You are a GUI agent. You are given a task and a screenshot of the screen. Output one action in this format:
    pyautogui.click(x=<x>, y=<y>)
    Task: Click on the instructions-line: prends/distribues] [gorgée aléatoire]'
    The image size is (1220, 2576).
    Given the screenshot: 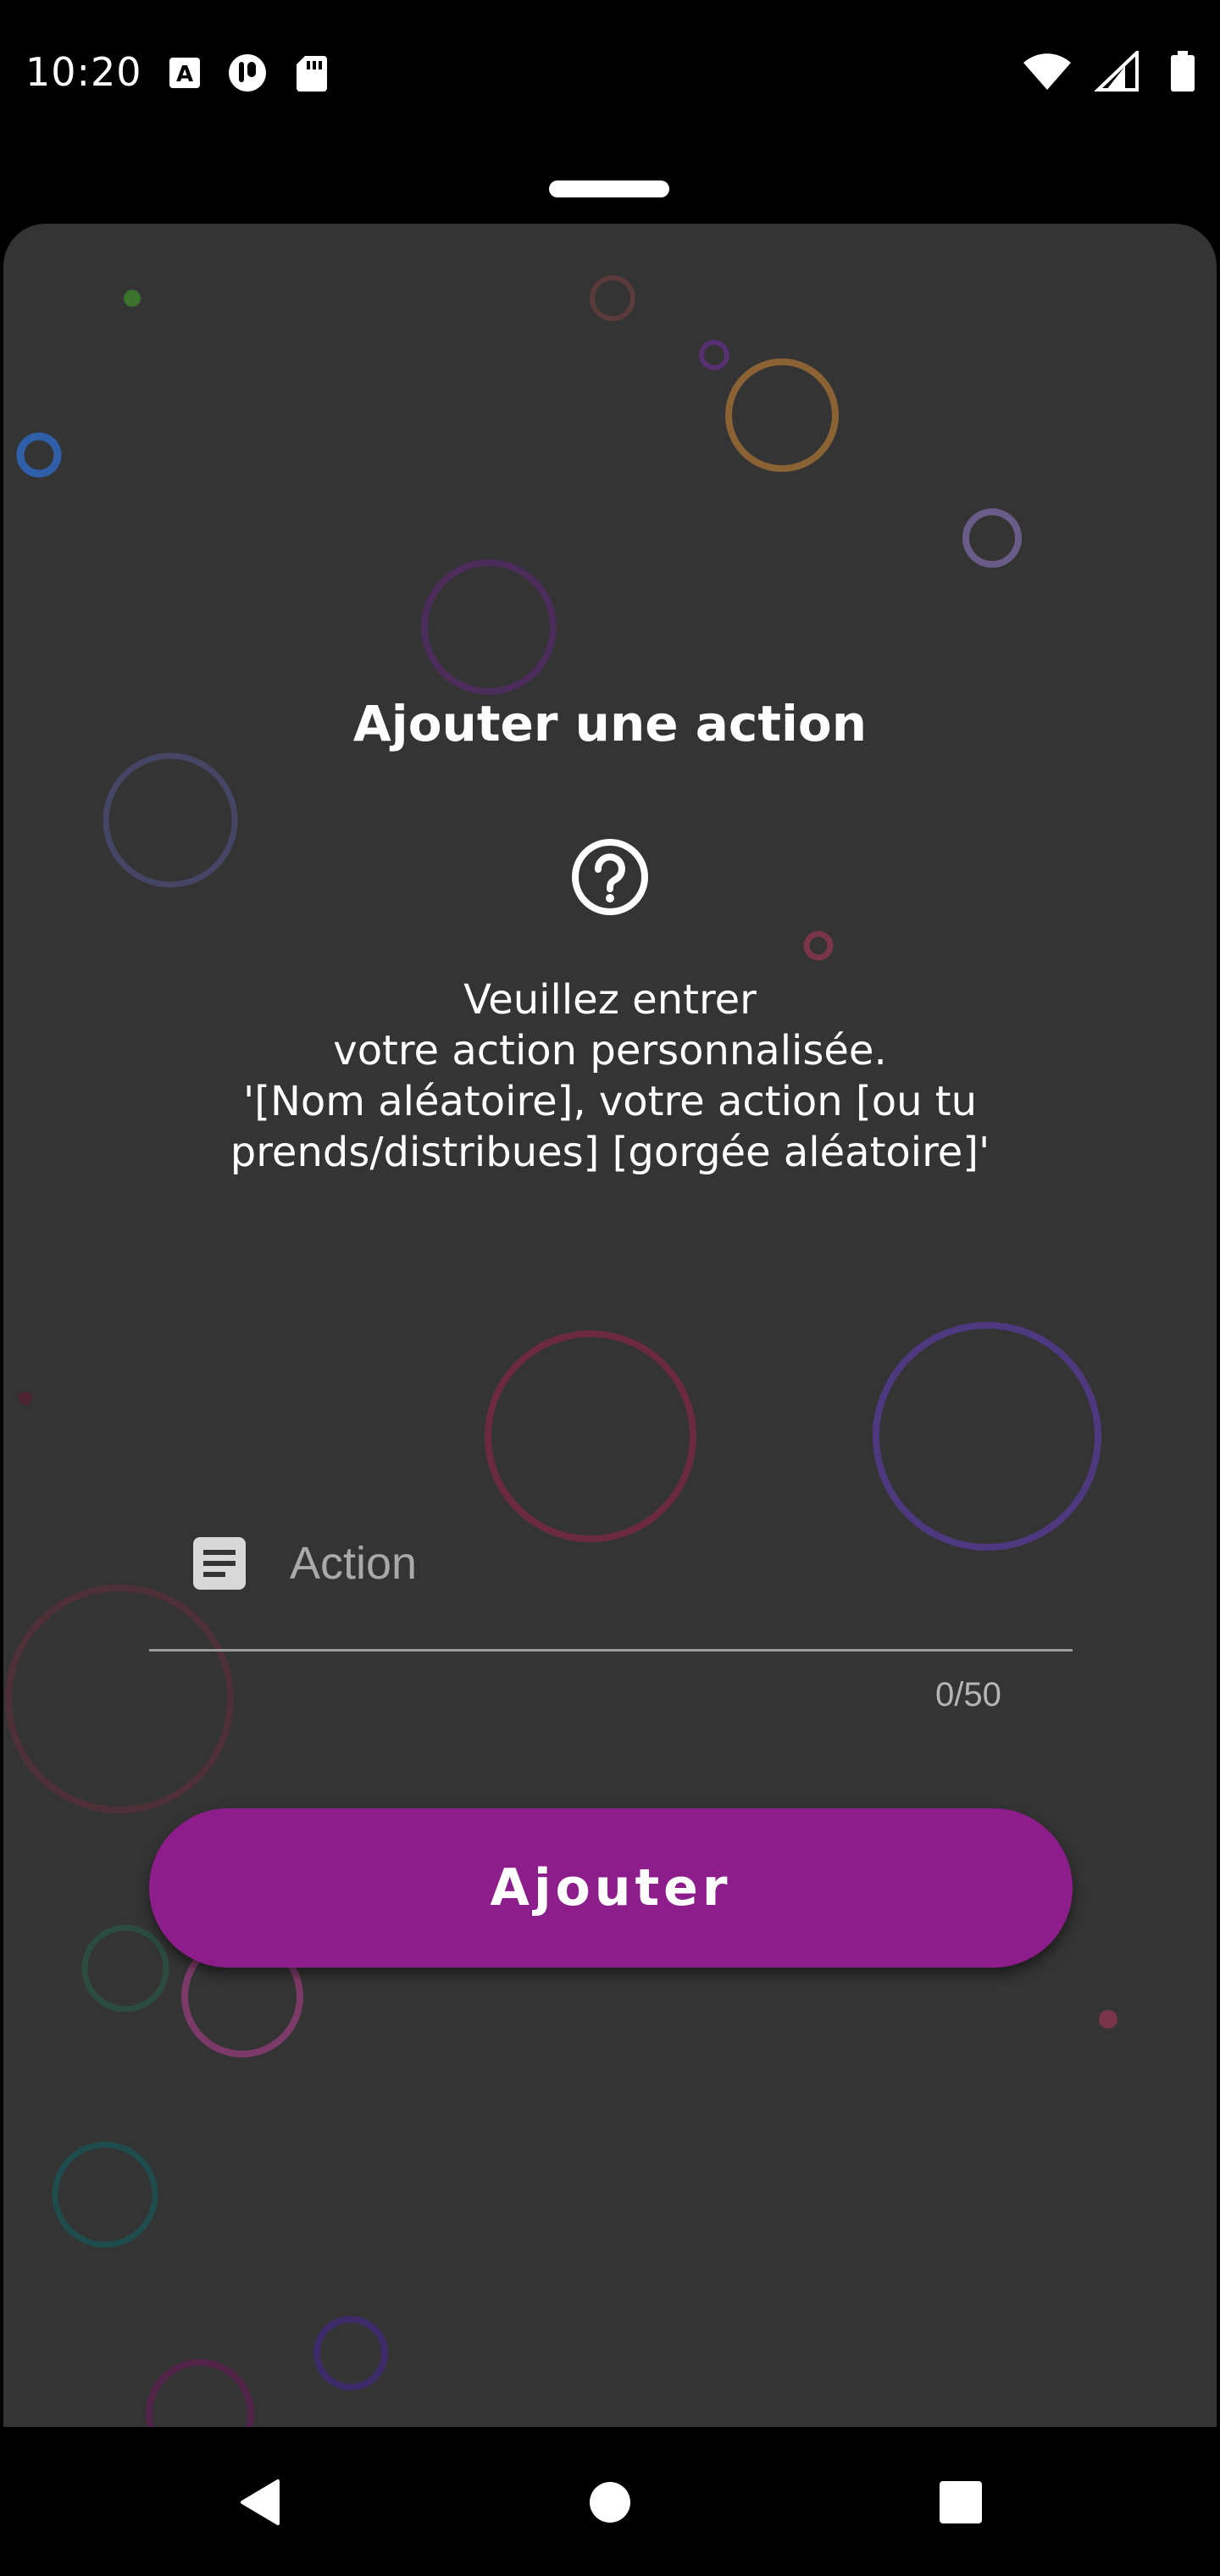 What is the action you would take?
    pyautogui.click(x=610, y=1152)
    